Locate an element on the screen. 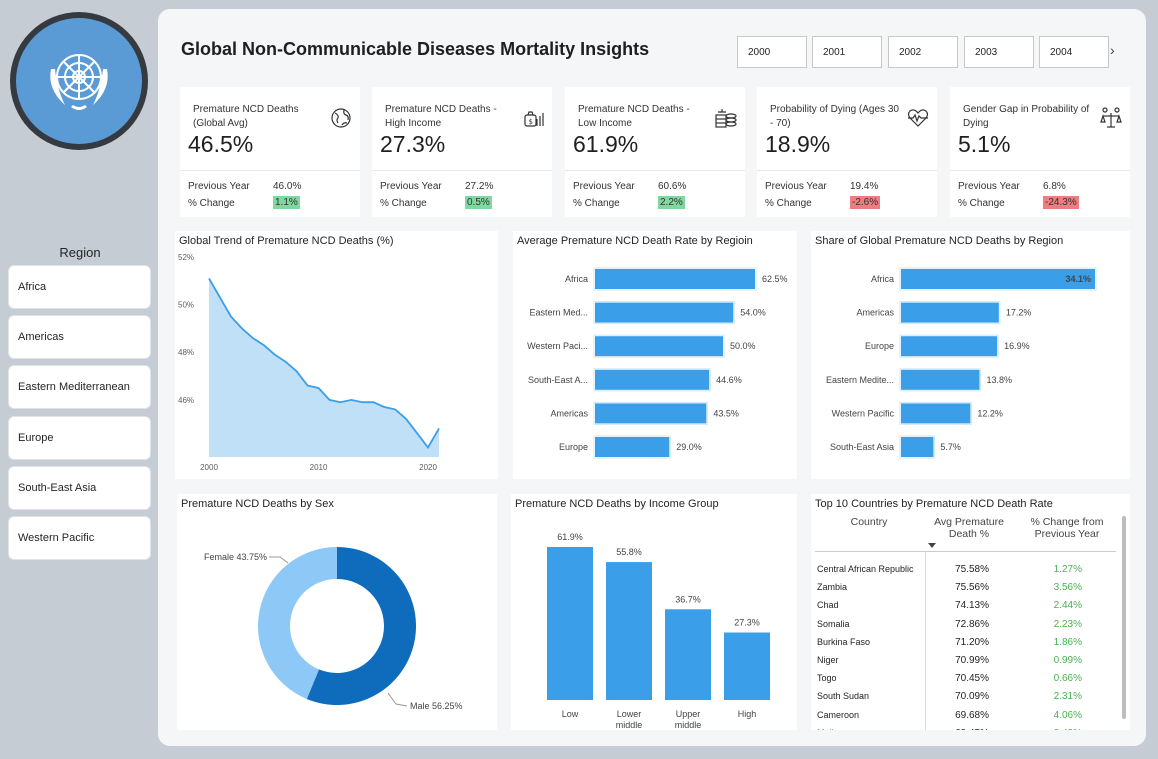 The image size is (1158, 759). kpi-prev-value: 6.8% is located at coordinates (1054, 186).